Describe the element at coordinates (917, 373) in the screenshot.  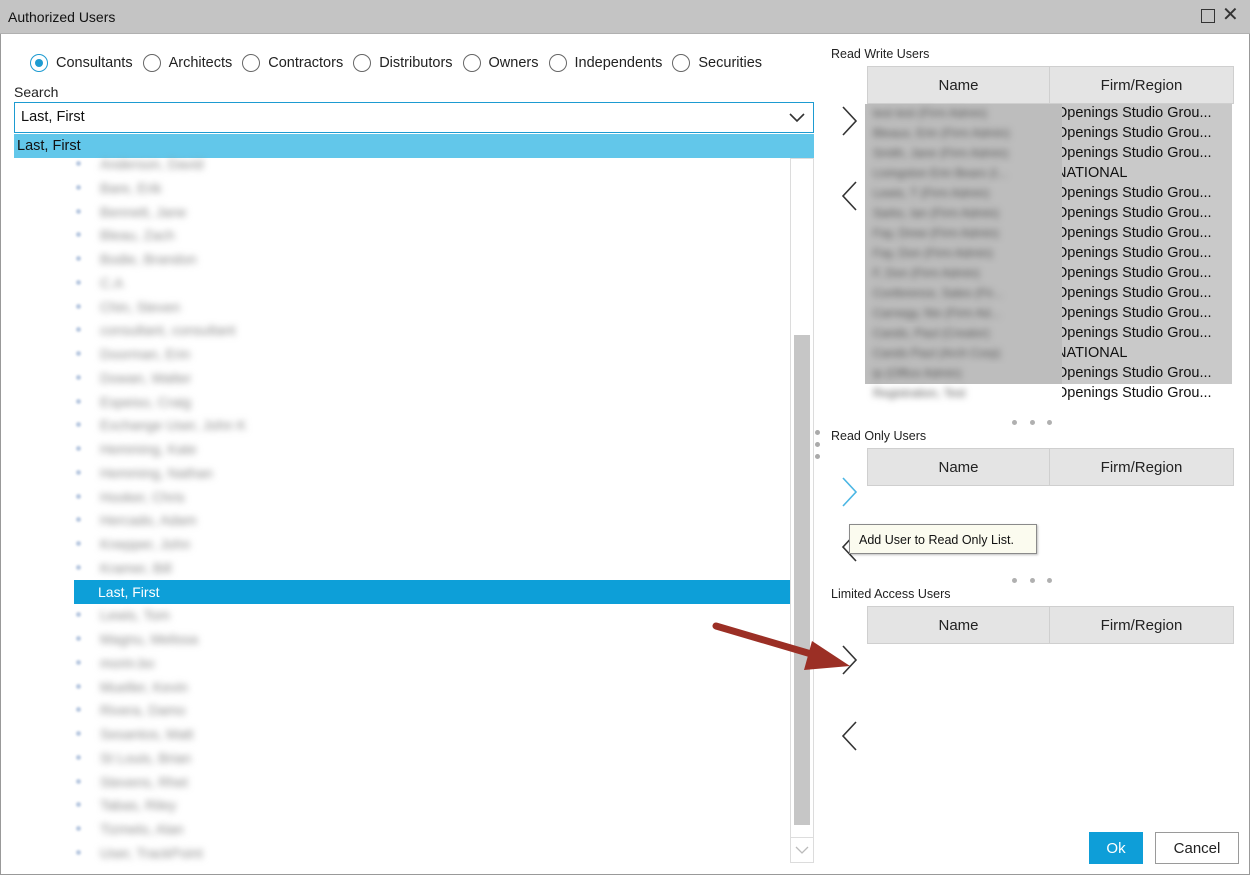
I see `name-cell-text: ip (Office Admin)` at that location.